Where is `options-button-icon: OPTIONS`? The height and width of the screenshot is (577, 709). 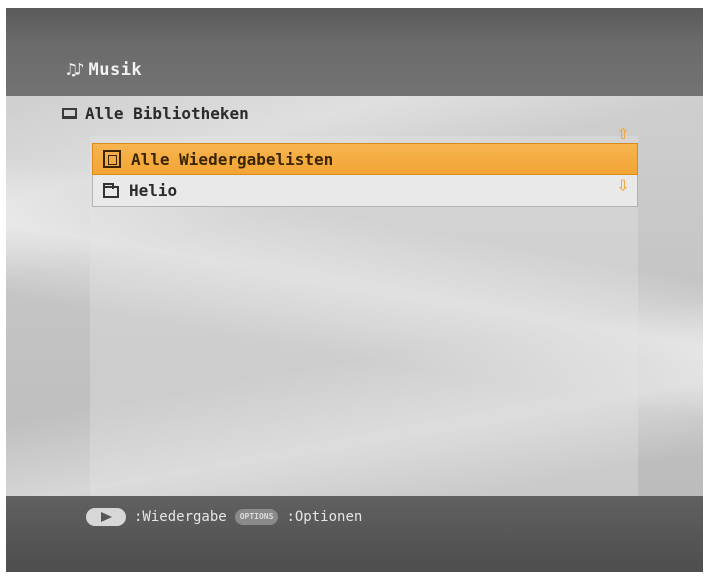
options-button-icon: OPTIONS is located at coordinates (256, 517).